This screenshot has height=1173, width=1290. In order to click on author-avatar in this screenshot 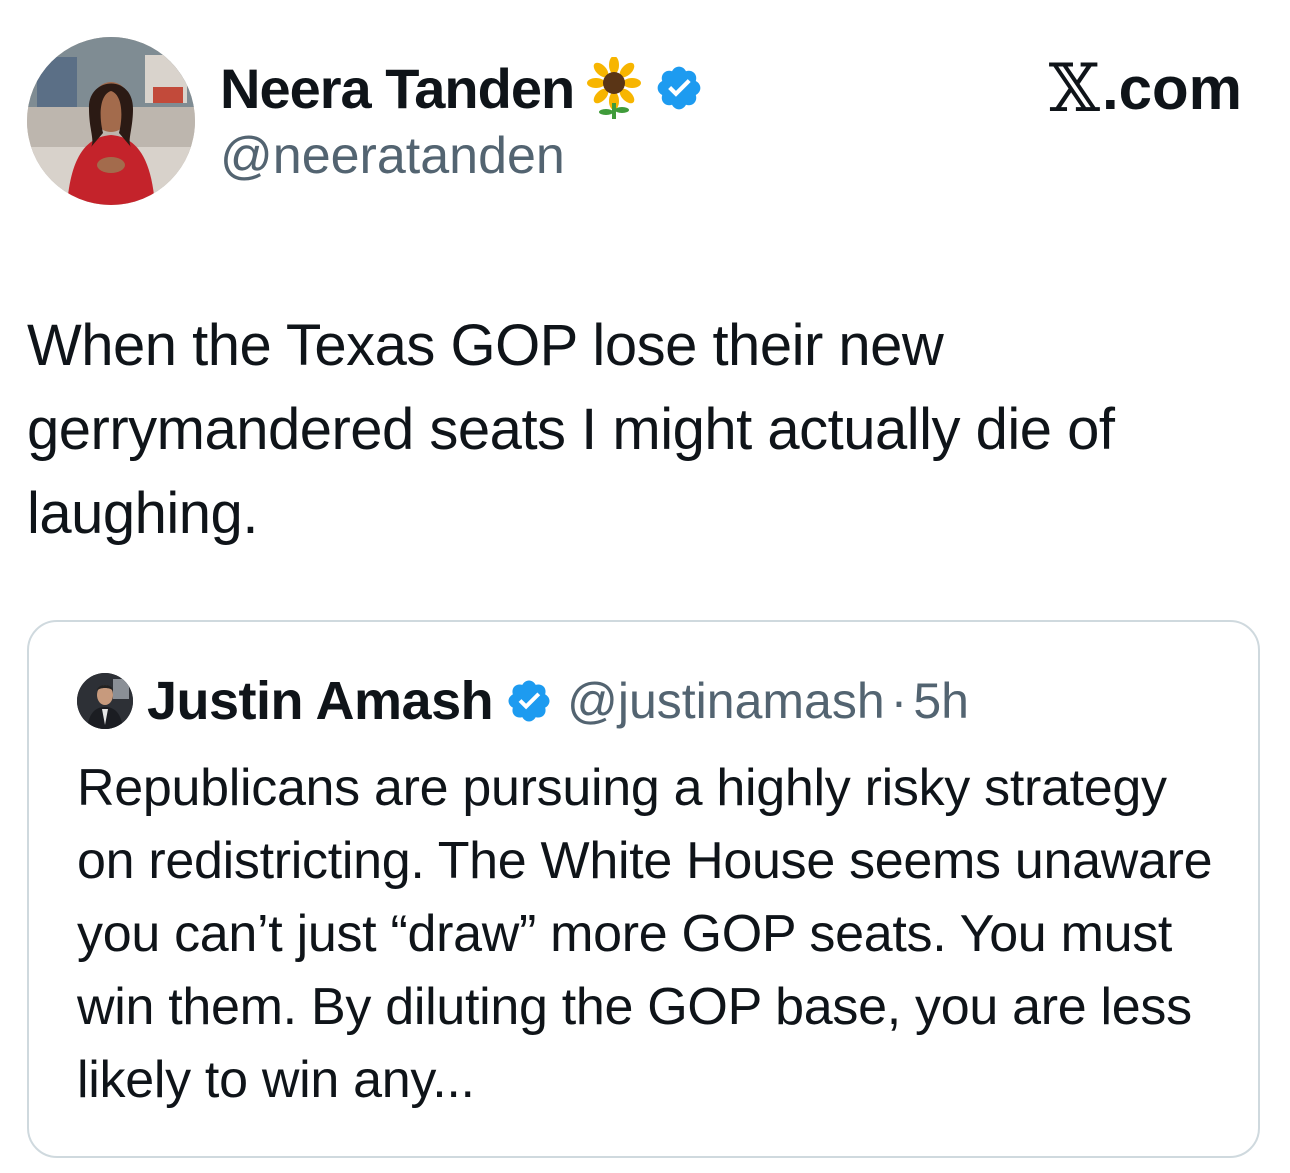, I will do `click(111, 121)`.